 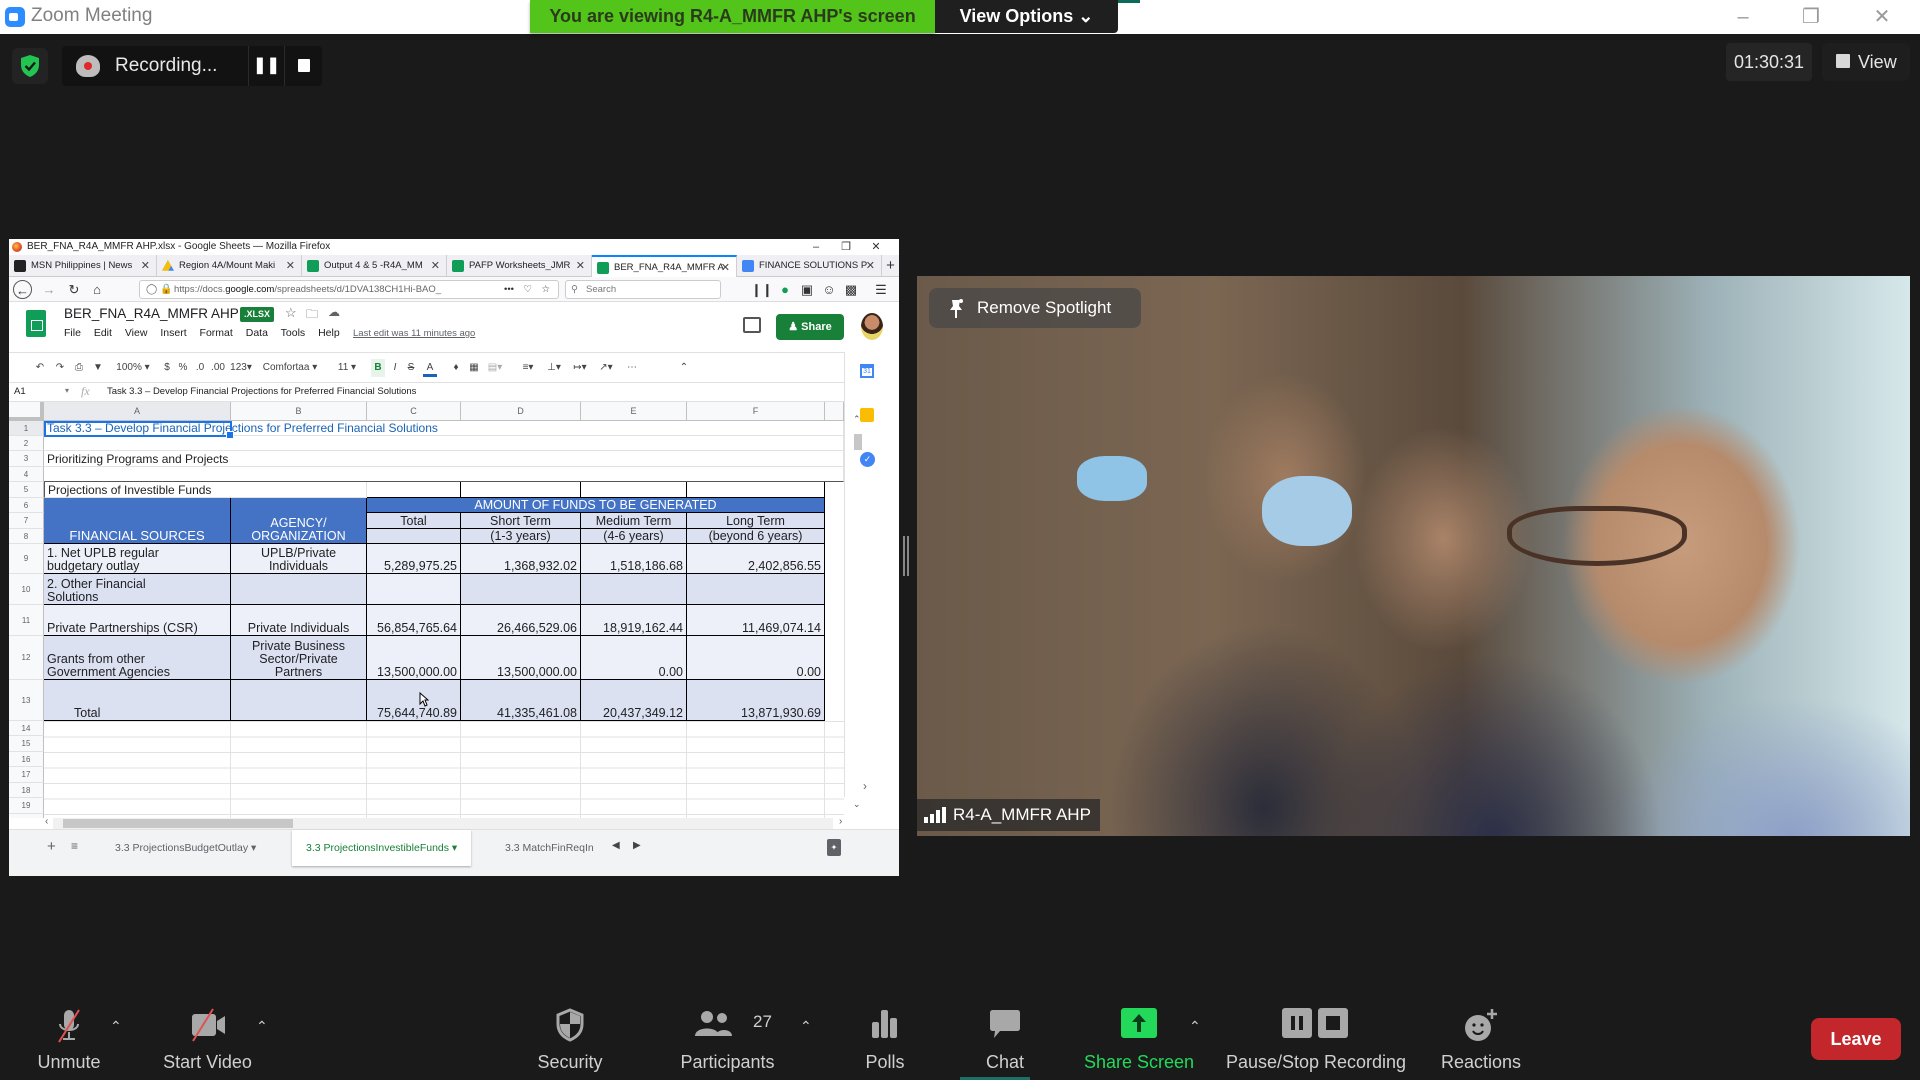 What do you see at coordinates (890, 266) in the screenshot?
I see `new-tab-button: +` at bounding box center [890, 266].